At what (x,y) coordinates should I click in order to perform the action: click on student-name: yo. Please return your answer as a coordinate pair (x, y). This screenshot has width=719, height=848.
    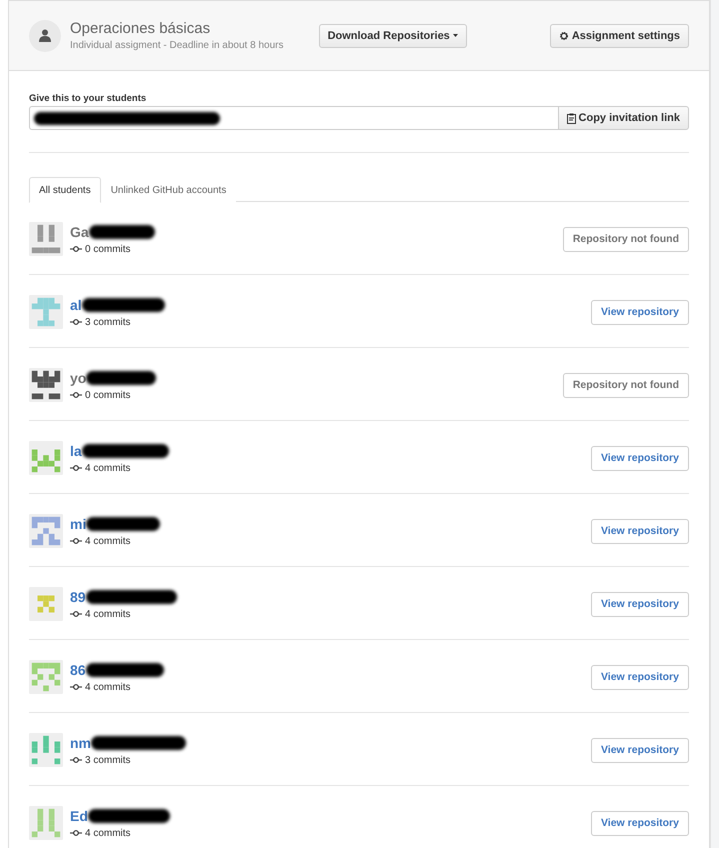
    Looking at the image, I should click on (78, 378).